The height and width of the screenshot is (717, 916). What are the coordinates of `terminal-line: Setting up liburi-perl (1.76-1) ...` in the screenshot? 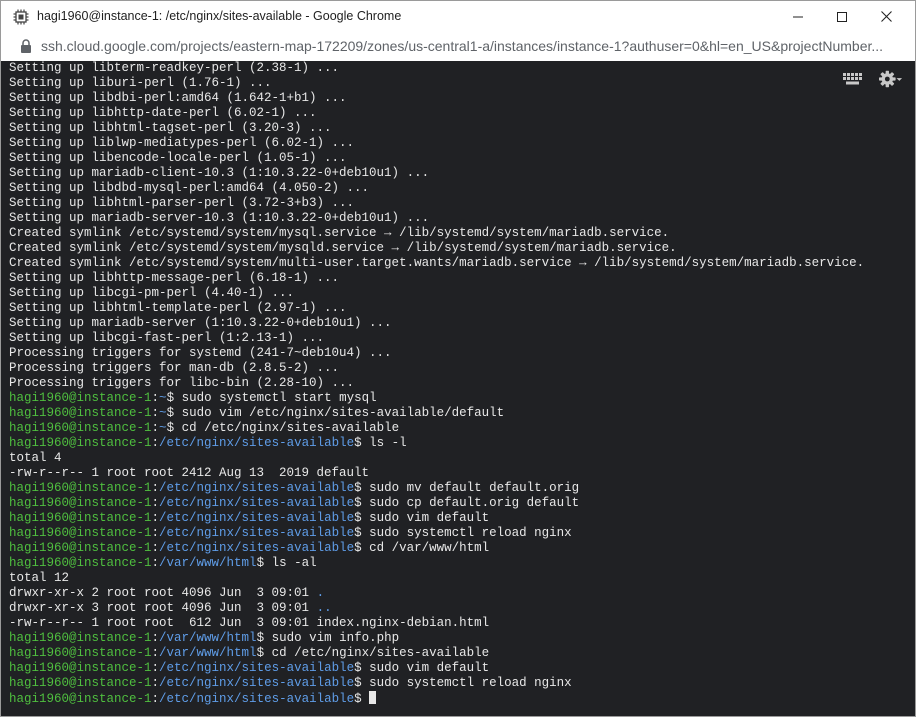 It's located at (436, 83).